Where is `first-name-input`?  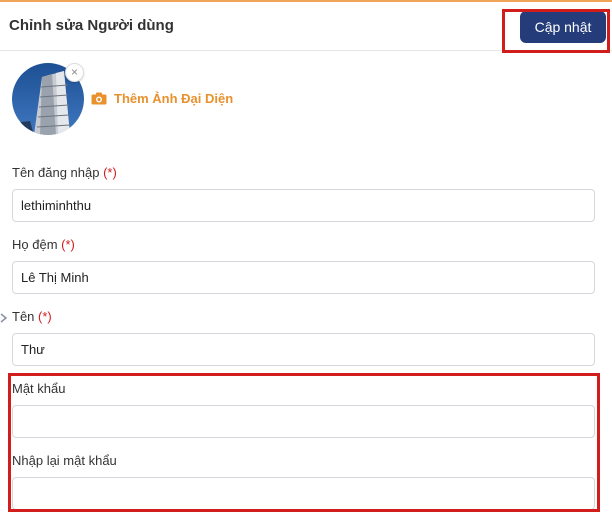 first-name-input is located at coordinates (303, 349).